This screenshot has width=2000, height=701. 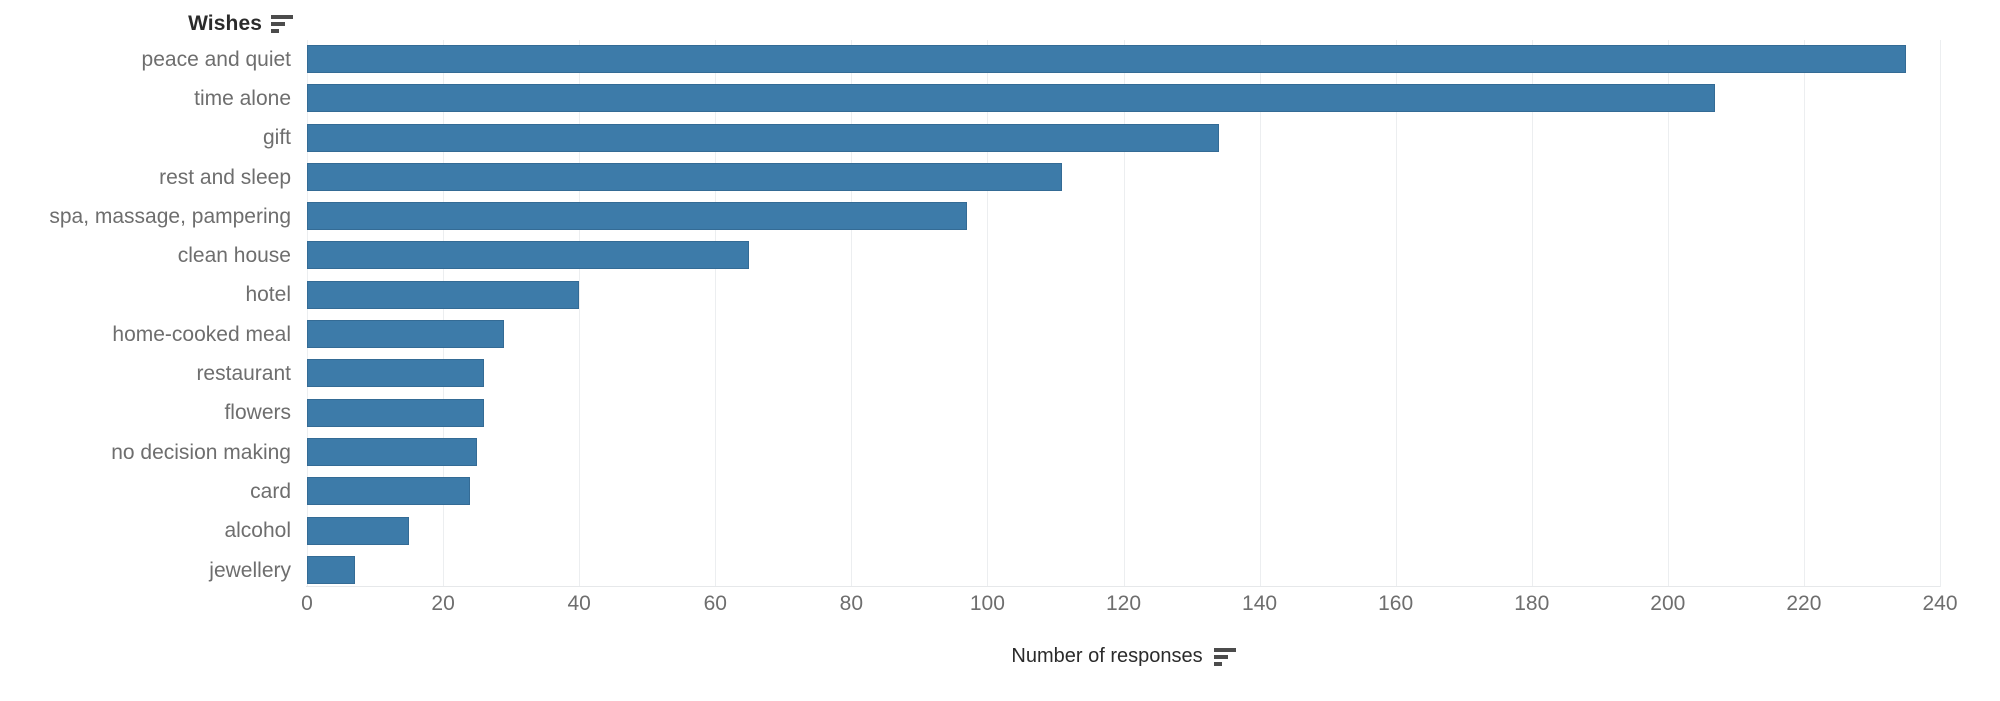 I want to click on category-axis-label: no decision making, so click(x=201, y=452).